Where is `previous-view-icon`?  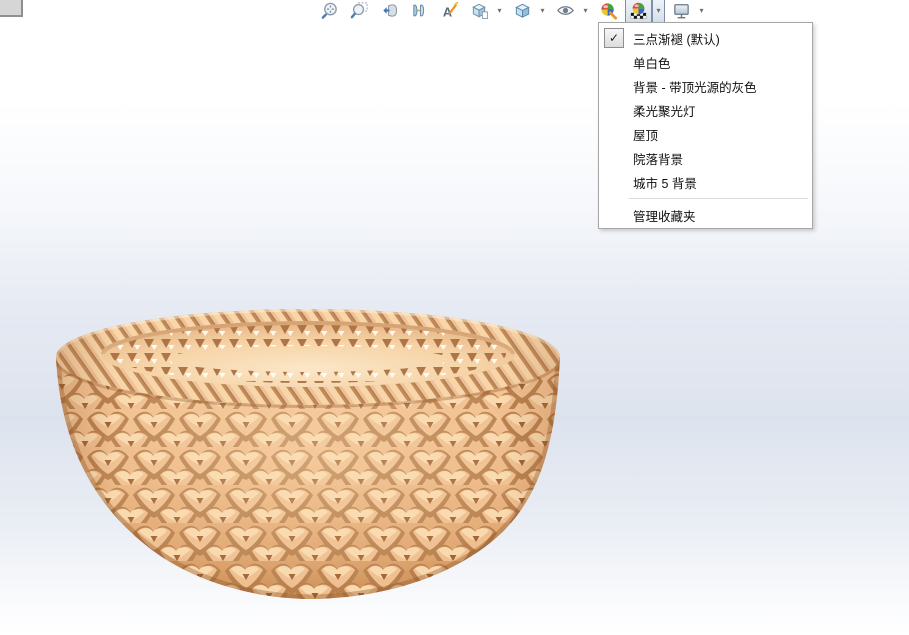
previous-view-icon is located at coordinates (389, 10).